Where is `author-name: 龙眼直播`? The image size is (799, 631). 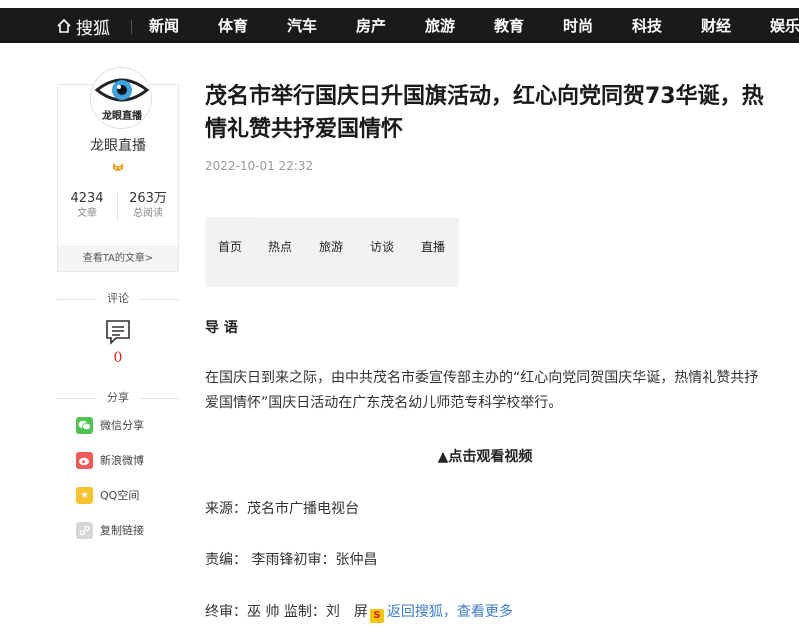
author-name: 龙眼直播 is located at coordinates (118, 145).